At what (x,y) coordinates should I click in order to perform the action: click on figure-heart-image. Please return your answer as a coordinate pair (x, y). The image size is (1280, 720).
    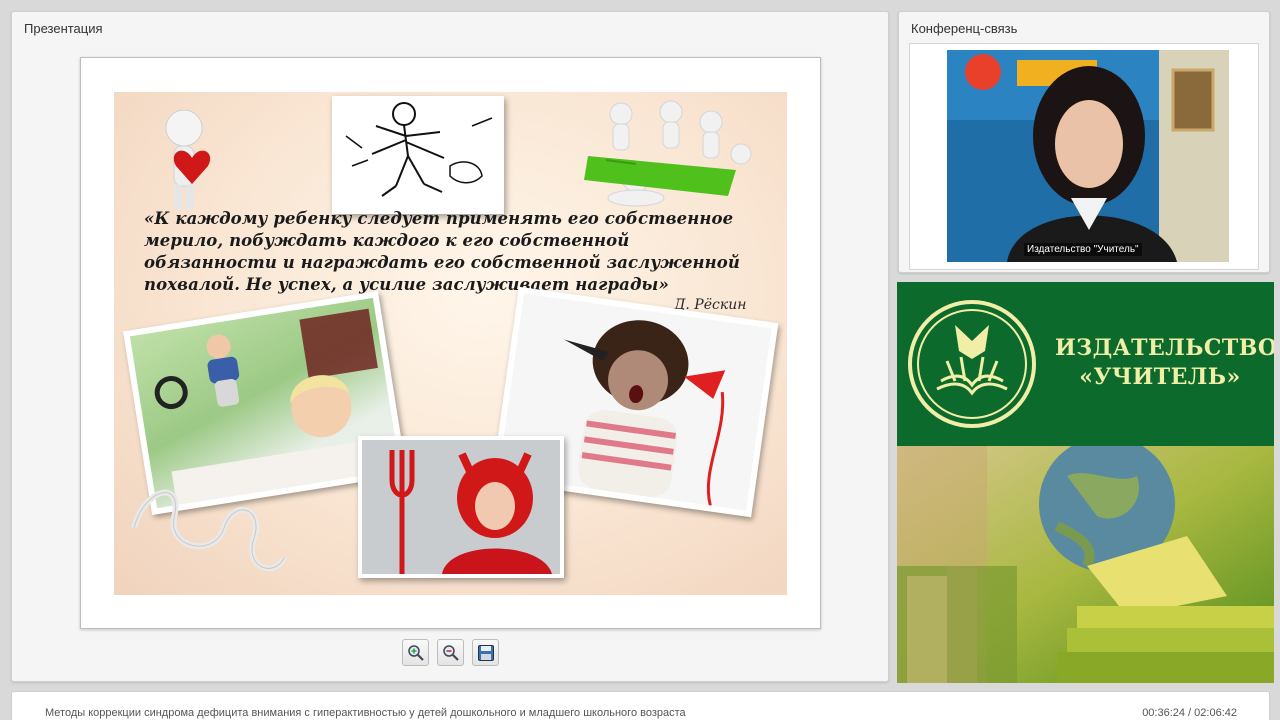
    Looking at the image, I should click on (188, 159).